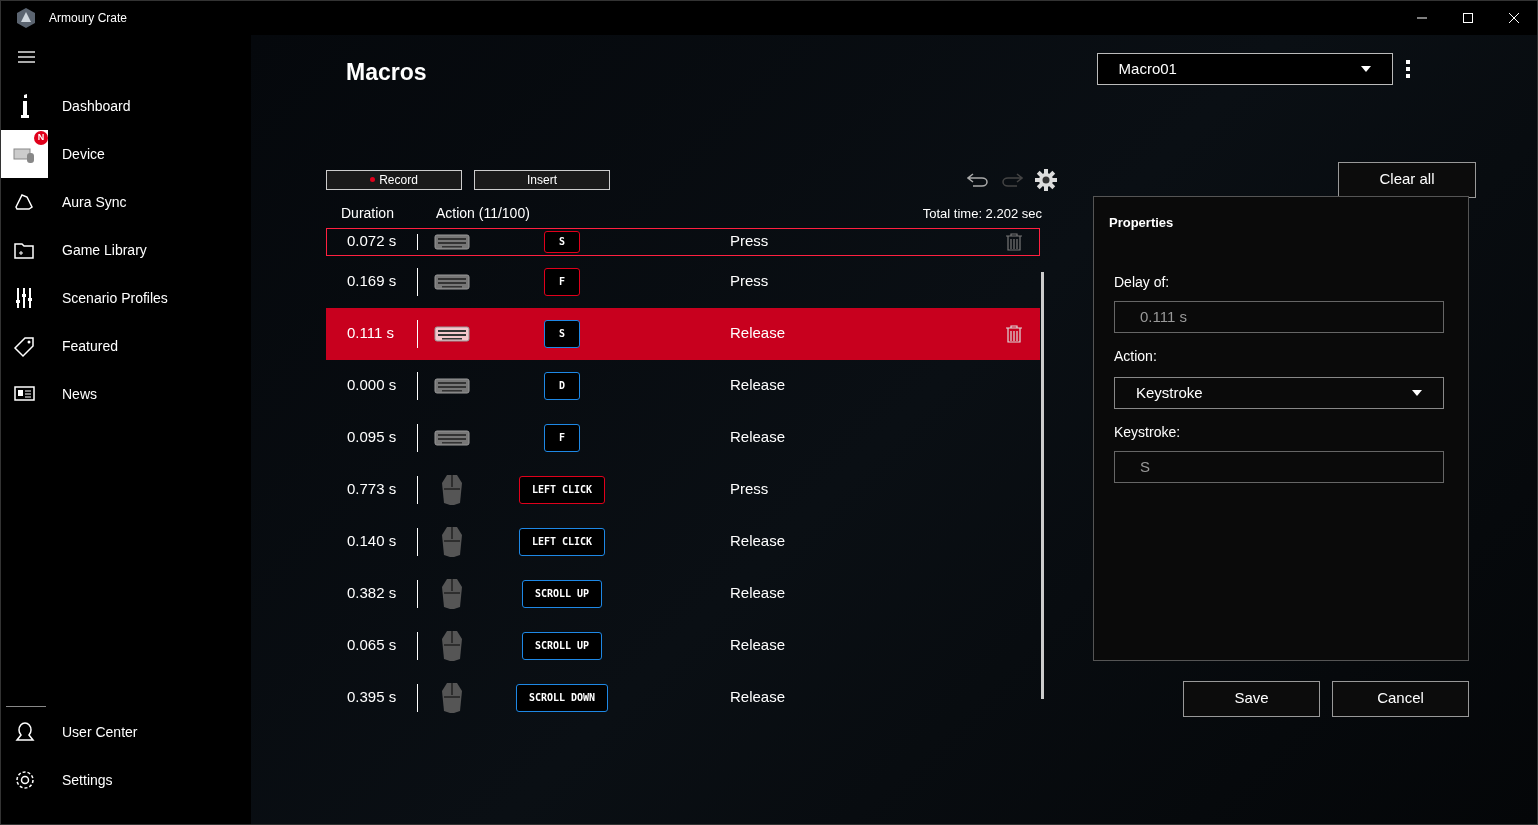 The width and height of the screenshot is (1538, 825). I want to click on nav-item: Aura Sync, so click(126, 202).